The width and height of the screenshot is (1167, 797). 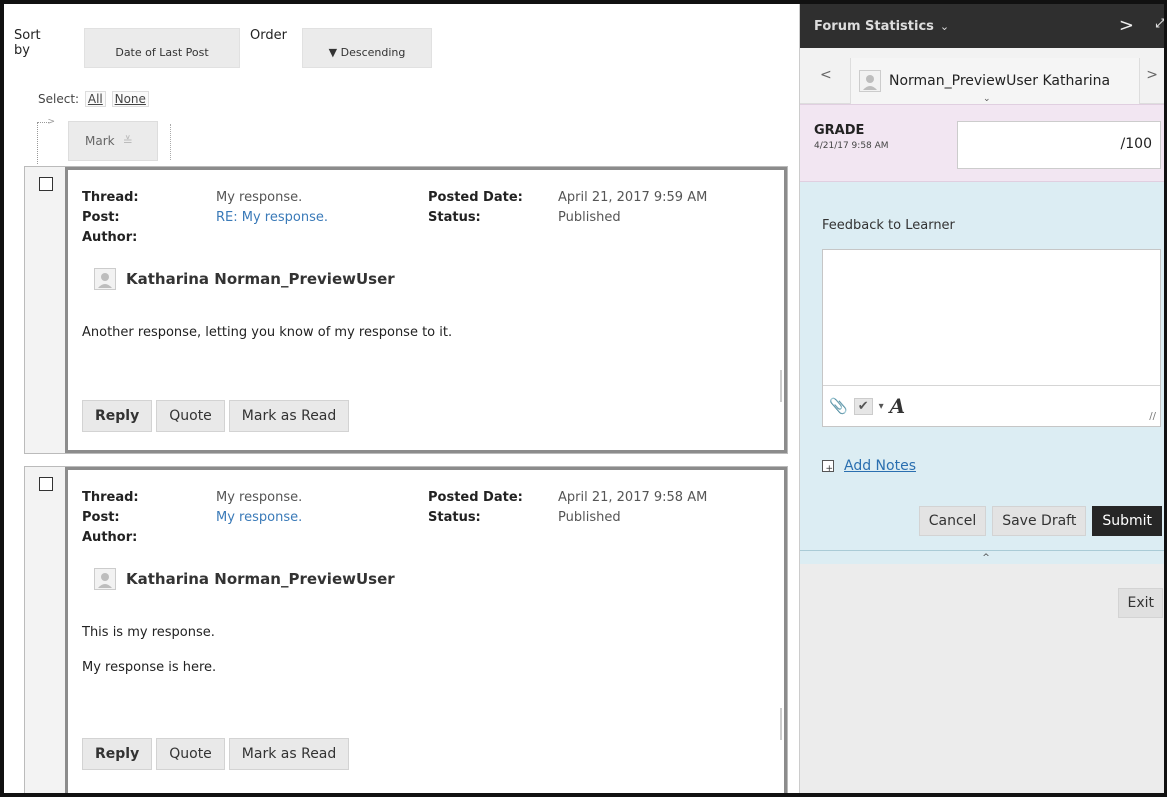 What do you see at coordinates (991, 405) in the screenshot?
I see `editor-toolbar: 📎 ✔ ▾ A` at bounding box center [991, 405].